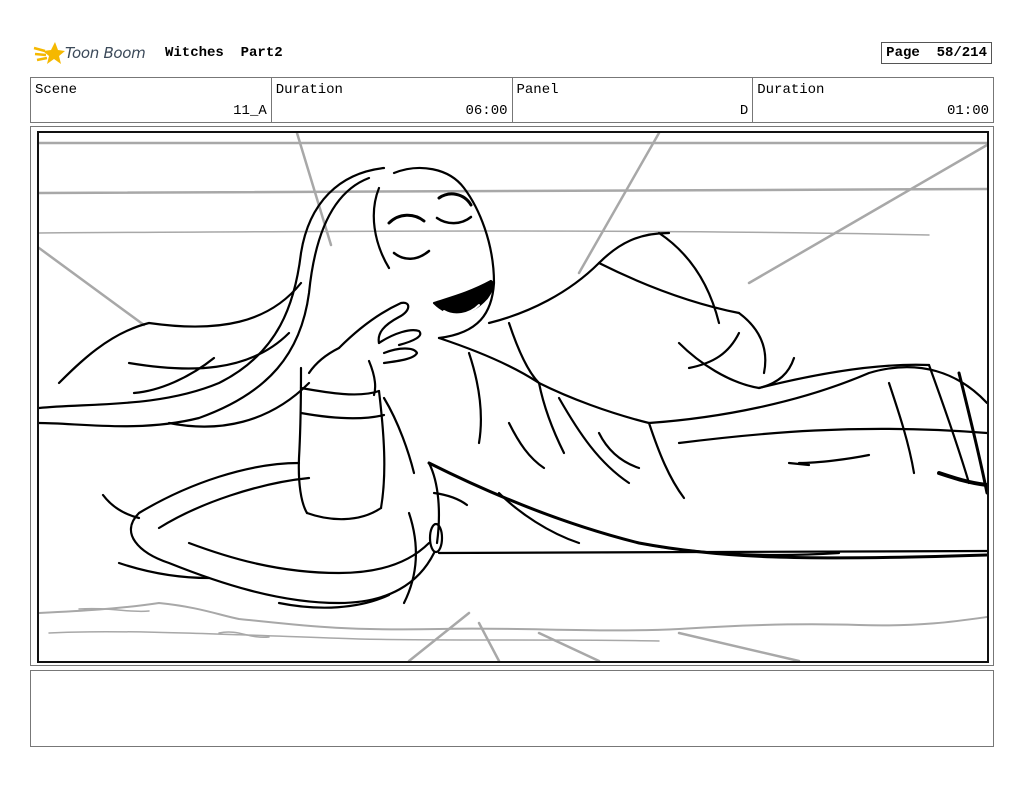 The image size is (1024, 793). I want to click on scene-duration-cell: Duration 06:00, so click(392, 100).